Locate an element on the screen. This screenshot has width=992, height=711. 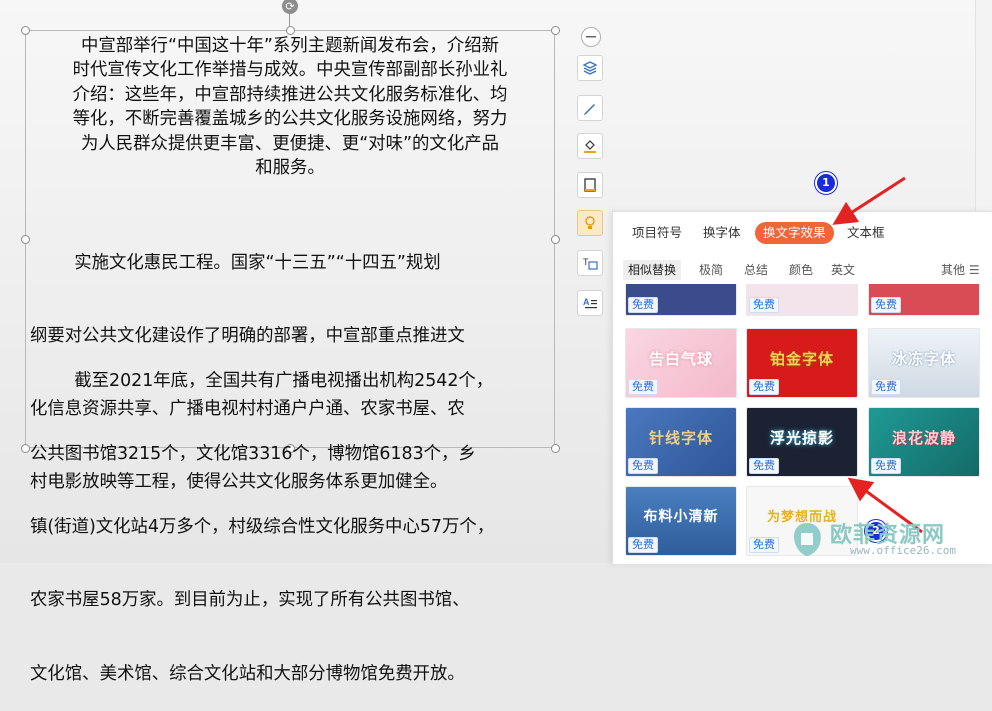
text-line: 农家书屋58万家。到目前为止，实现了所有公共图书馆、 is located at coordinates (250, 600).